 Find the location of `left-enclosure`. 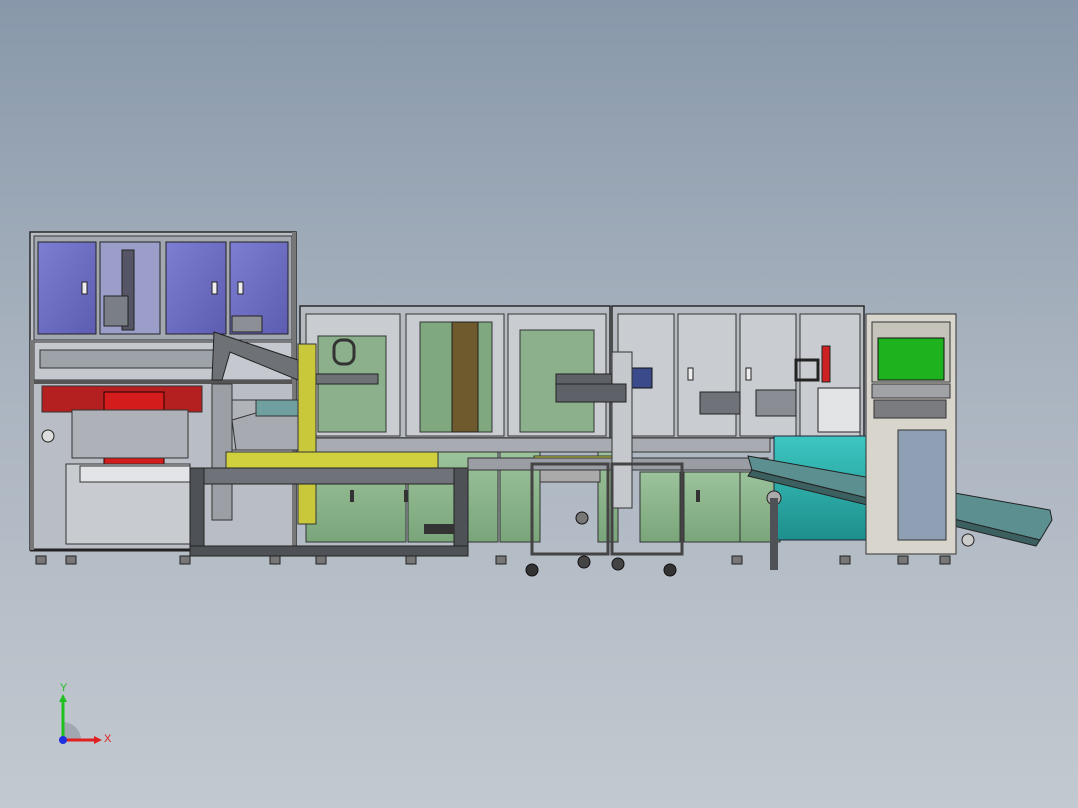

left-enclosure is located at coordinates (163, 391).